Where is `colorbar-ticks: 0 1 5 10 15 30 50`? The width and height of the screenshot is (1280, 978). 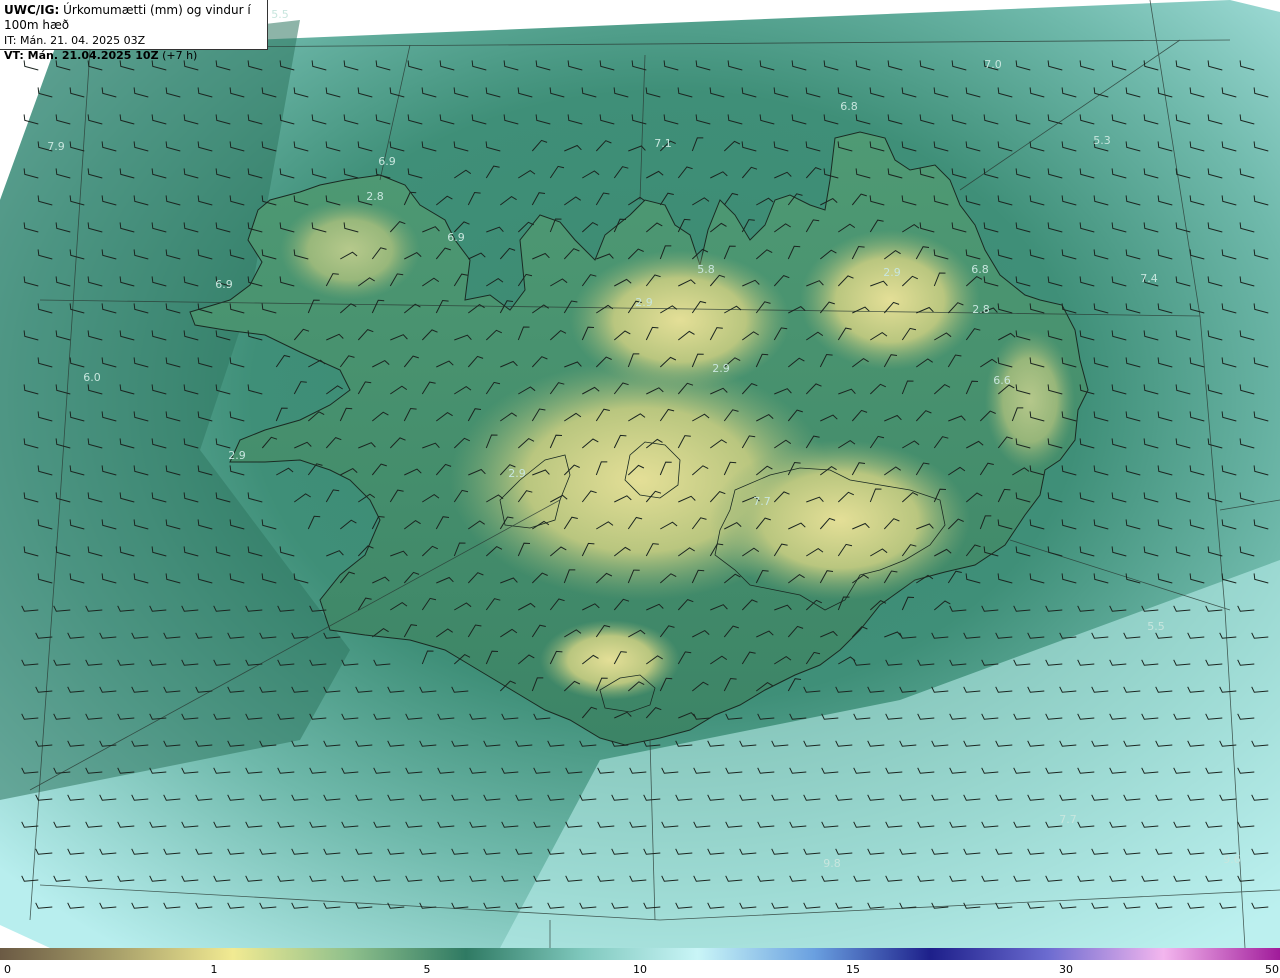 colorbar-ticks: 0 1 5 10 15 30 50 is located at coordinates (640, 969).